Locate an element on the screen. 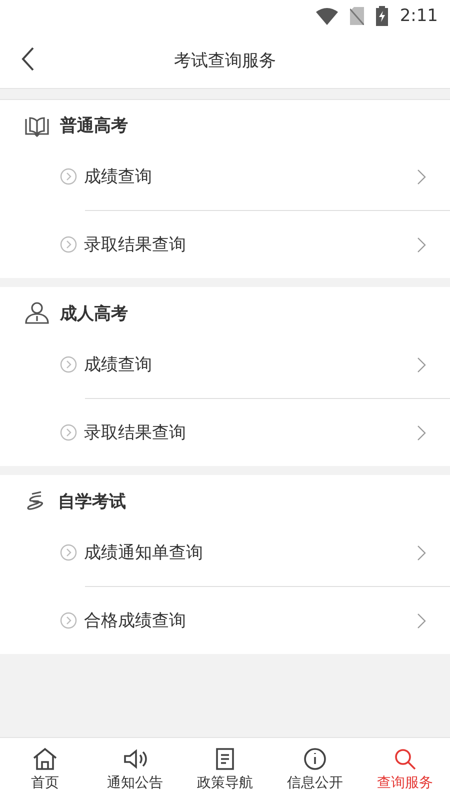  info-icon is located at coordinates (315, 758).